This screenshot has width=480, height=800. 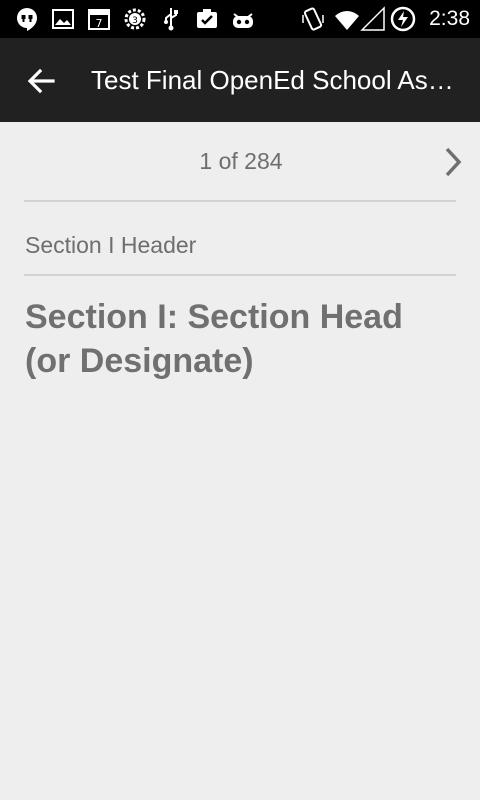 What do you see at coordinates (313, 19) in the screenshot?
I see `vibrate-icon` at bounding box center [313, 19].